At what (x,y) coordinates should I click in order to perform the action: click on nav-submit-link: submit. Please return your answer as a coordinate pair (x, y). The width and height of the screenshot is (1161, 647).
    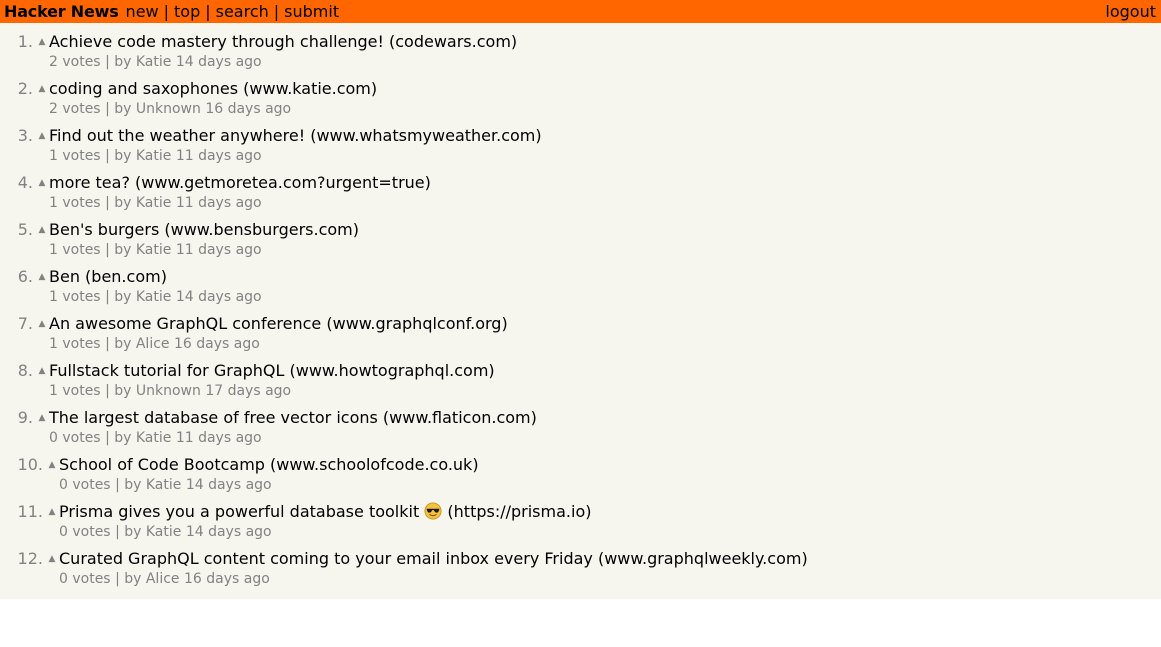
    Looking at the image, I should click on (311, 11).